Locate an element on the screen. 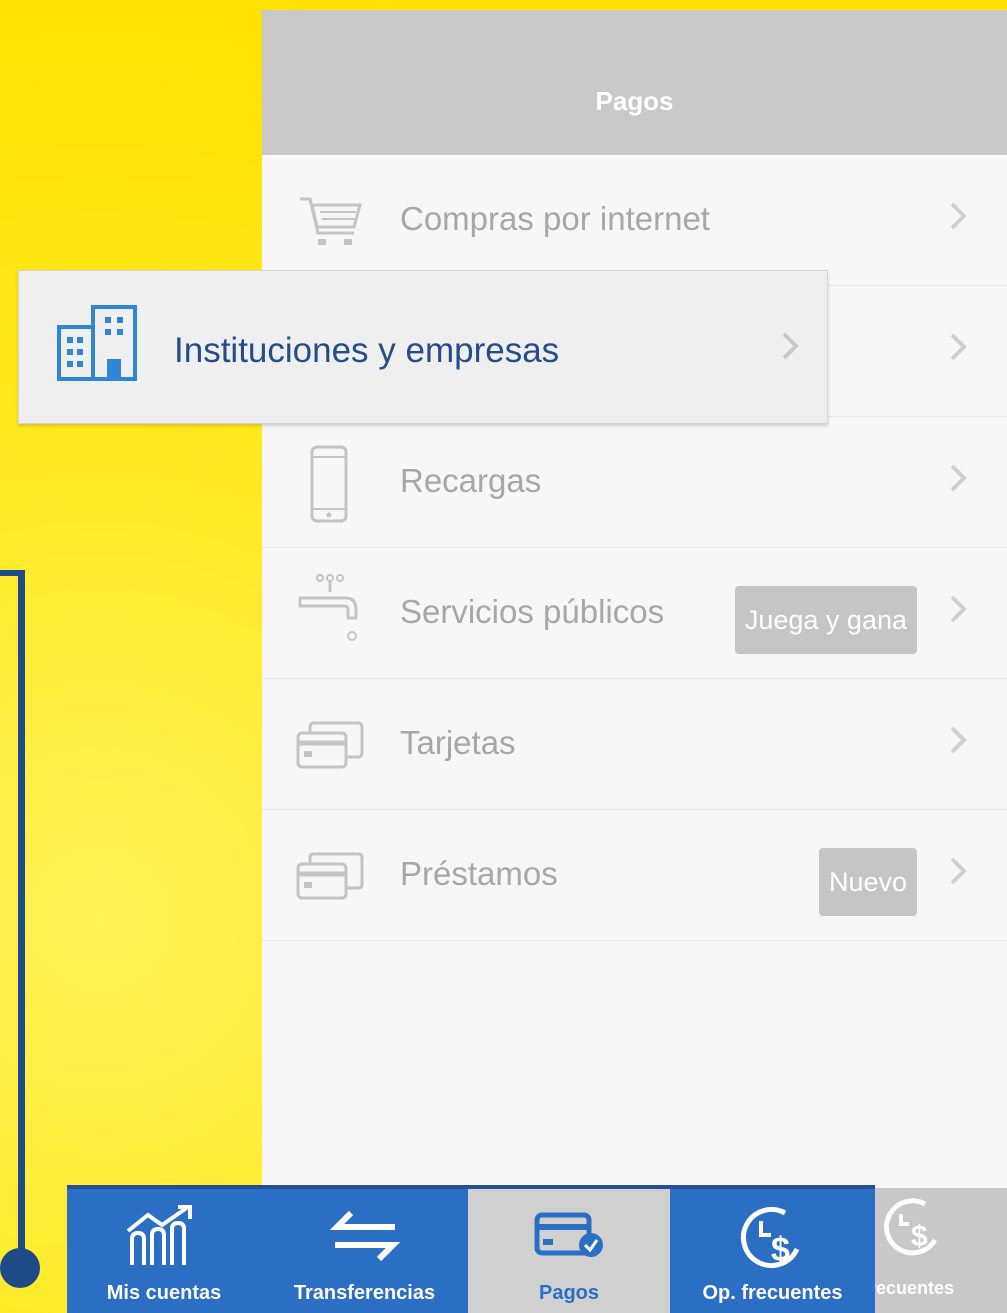  menu-item-label: Préstamos is located at coordinates (479, 873).